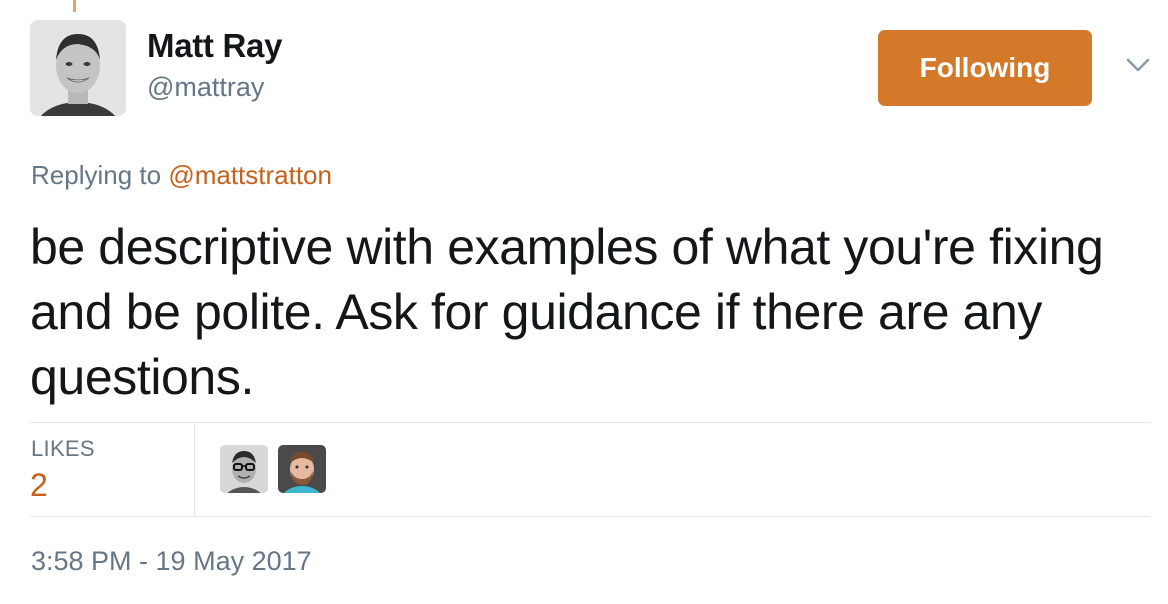  I want to click on thread-connector-line, so click(74, 6).